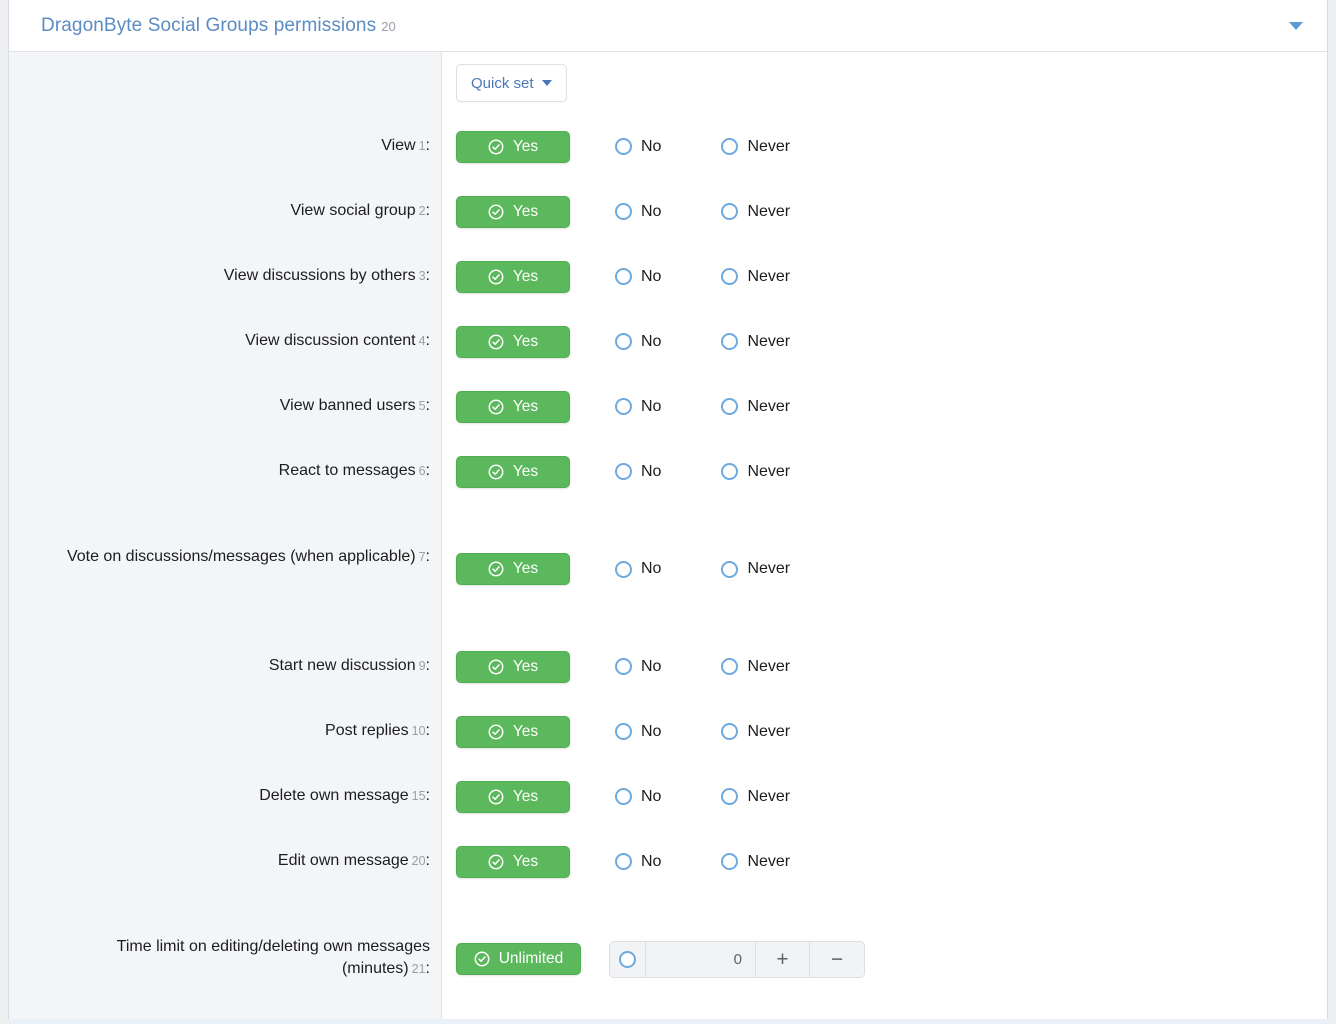 This screenshot has height=1024, width=1336. What do you see at coordinates (225, 796) in the screenshot?
I see `permission-label: Delete own message 15:` at bounding box center [225, 796].